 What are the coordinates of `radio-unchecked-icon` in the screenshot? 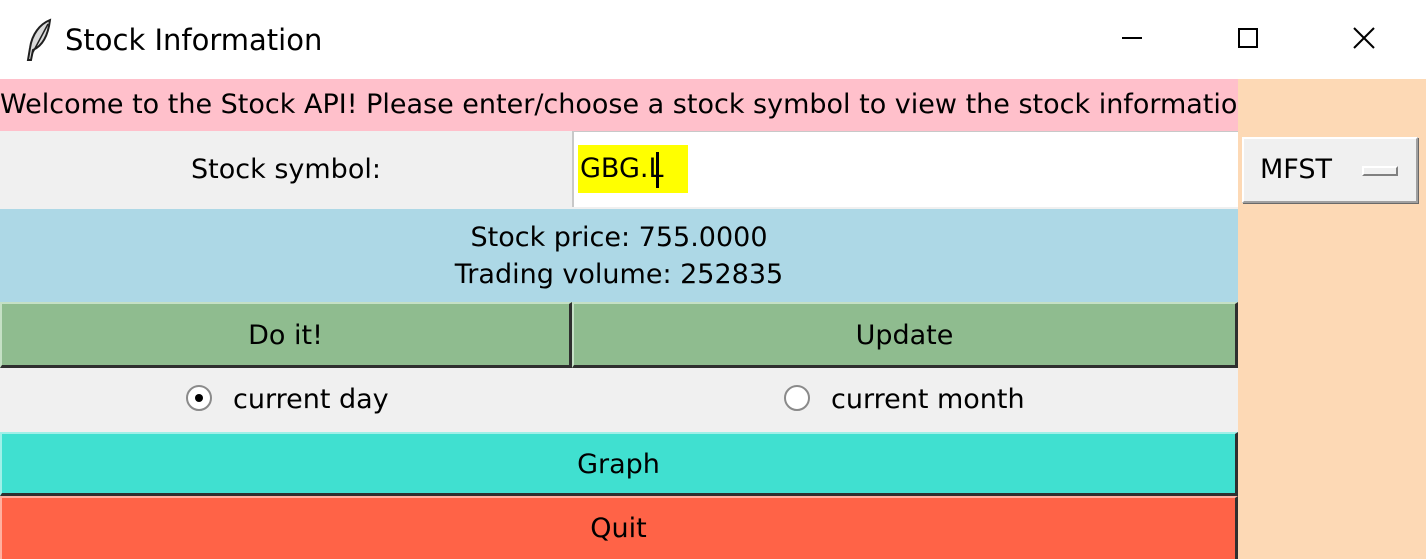 It's located at (797, 398).